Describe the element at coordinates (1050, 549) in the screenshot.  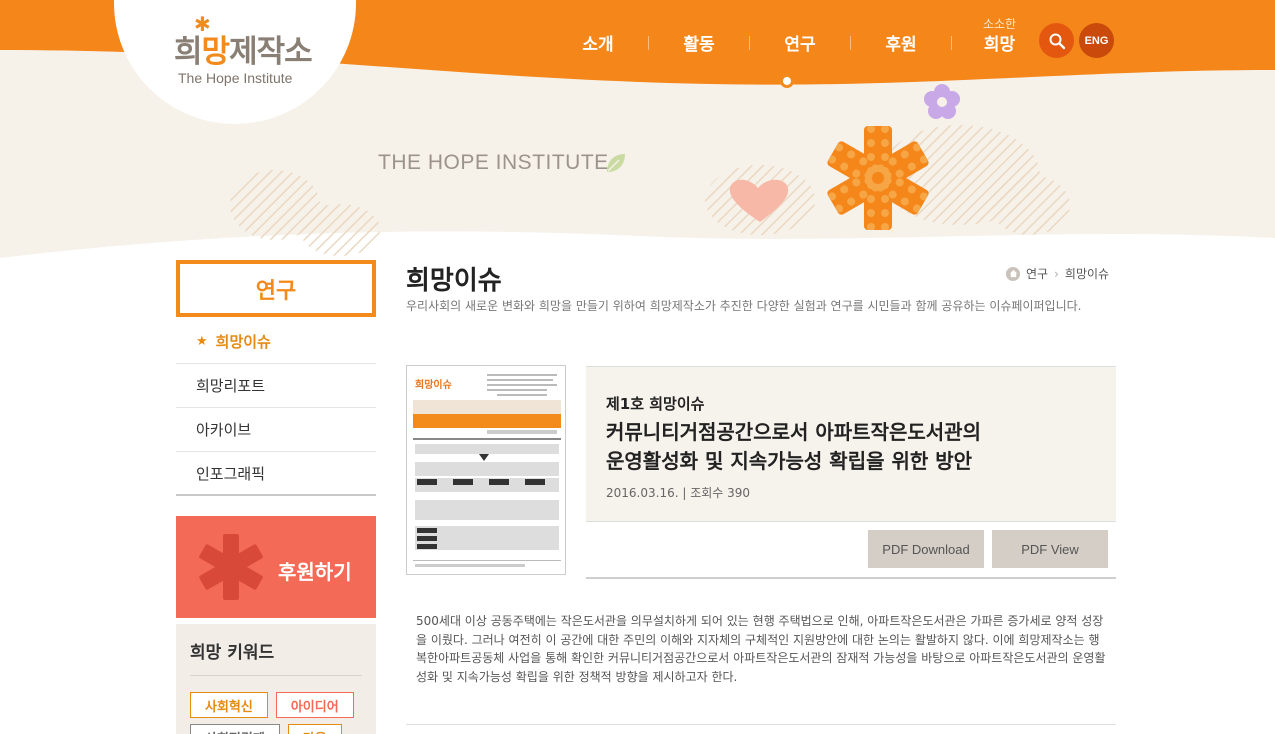
I see `pdf-view-button: PDF View` at that location.